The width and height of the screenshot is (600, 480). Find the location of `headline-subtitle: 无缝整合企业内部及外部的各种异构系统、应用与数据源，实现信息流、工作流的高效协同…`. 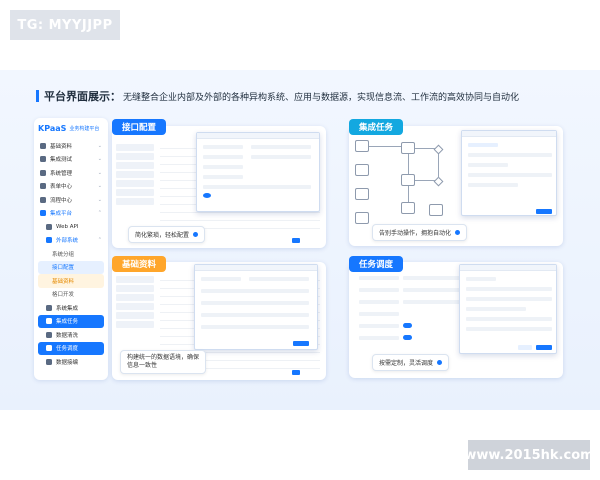

headline-subtitle: 无缝整合企业内部及外部的各种异构系统、应用与数据源，实现信息流、工作流的高效协同… is located at coordinates (321, 97).